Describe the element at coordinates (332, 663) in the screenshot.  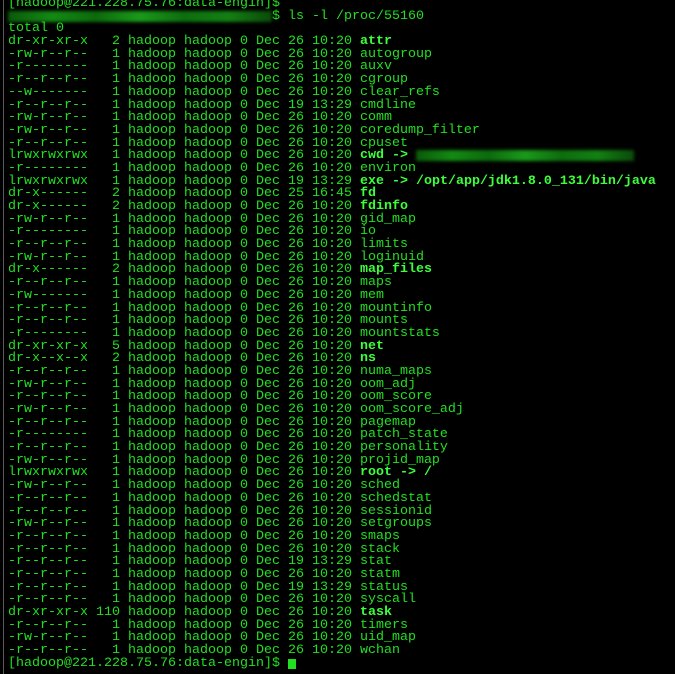
I see `final-prompt-line: [hadoop@221.228.75.76:data-engin]$` at that location.